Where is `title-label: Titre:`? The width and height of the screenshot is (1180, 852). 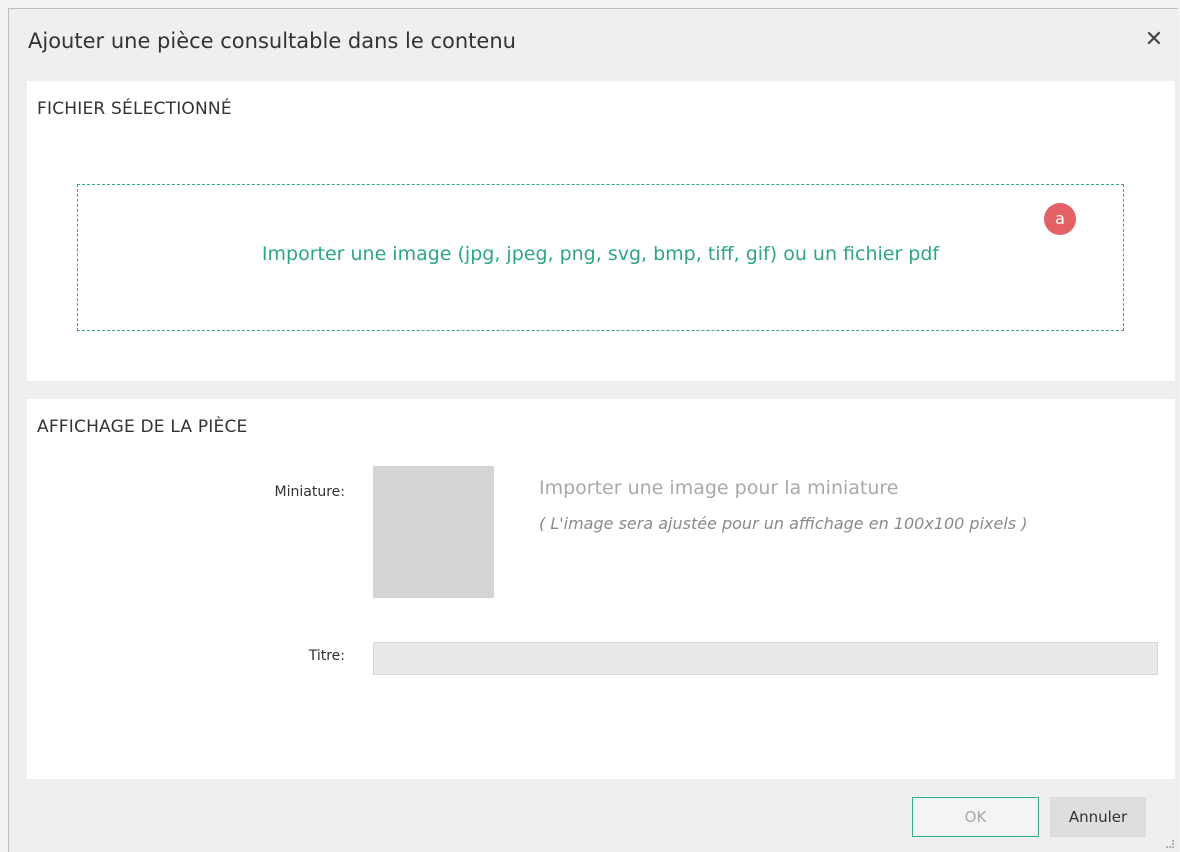
title-label: Titre: is located at coordinates (326, 656).